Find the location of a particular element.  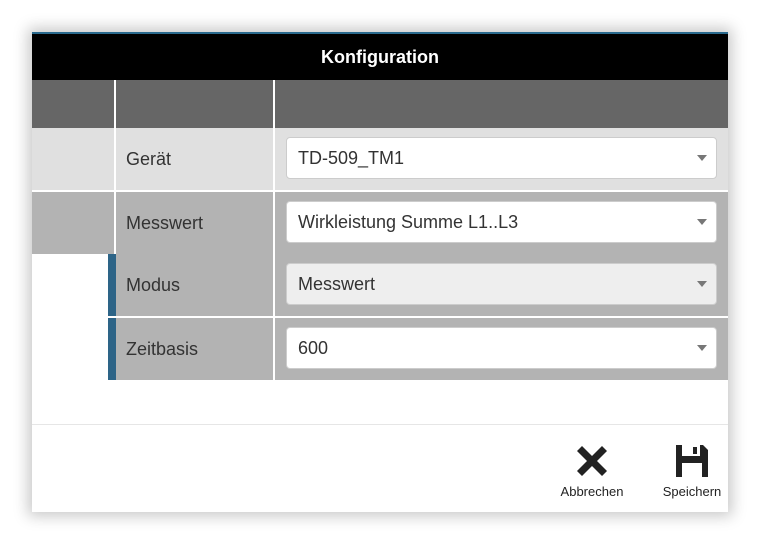

field-label-geraet: Gerät is located at coordinates (194, 159).